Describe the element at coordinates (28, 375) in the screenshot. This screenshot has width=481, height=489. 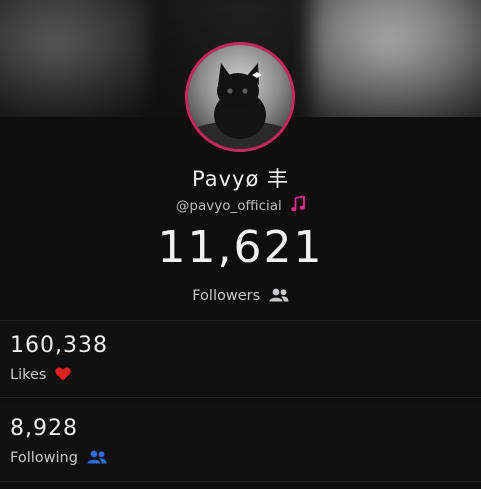
I see `likes-label: Likes` at that location.